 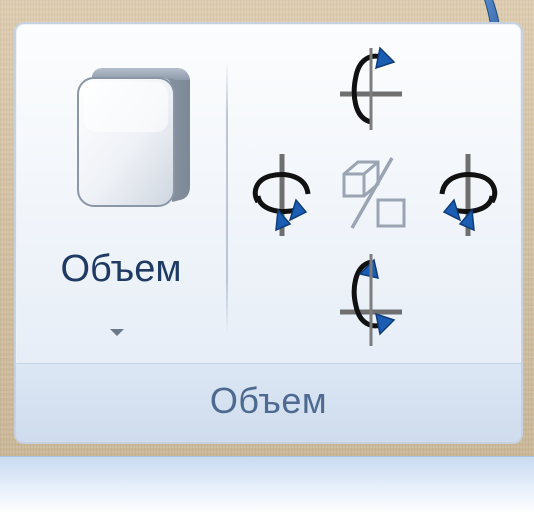 I want to click on rotate-tilt-down-icon, so click(x=371, y=300).